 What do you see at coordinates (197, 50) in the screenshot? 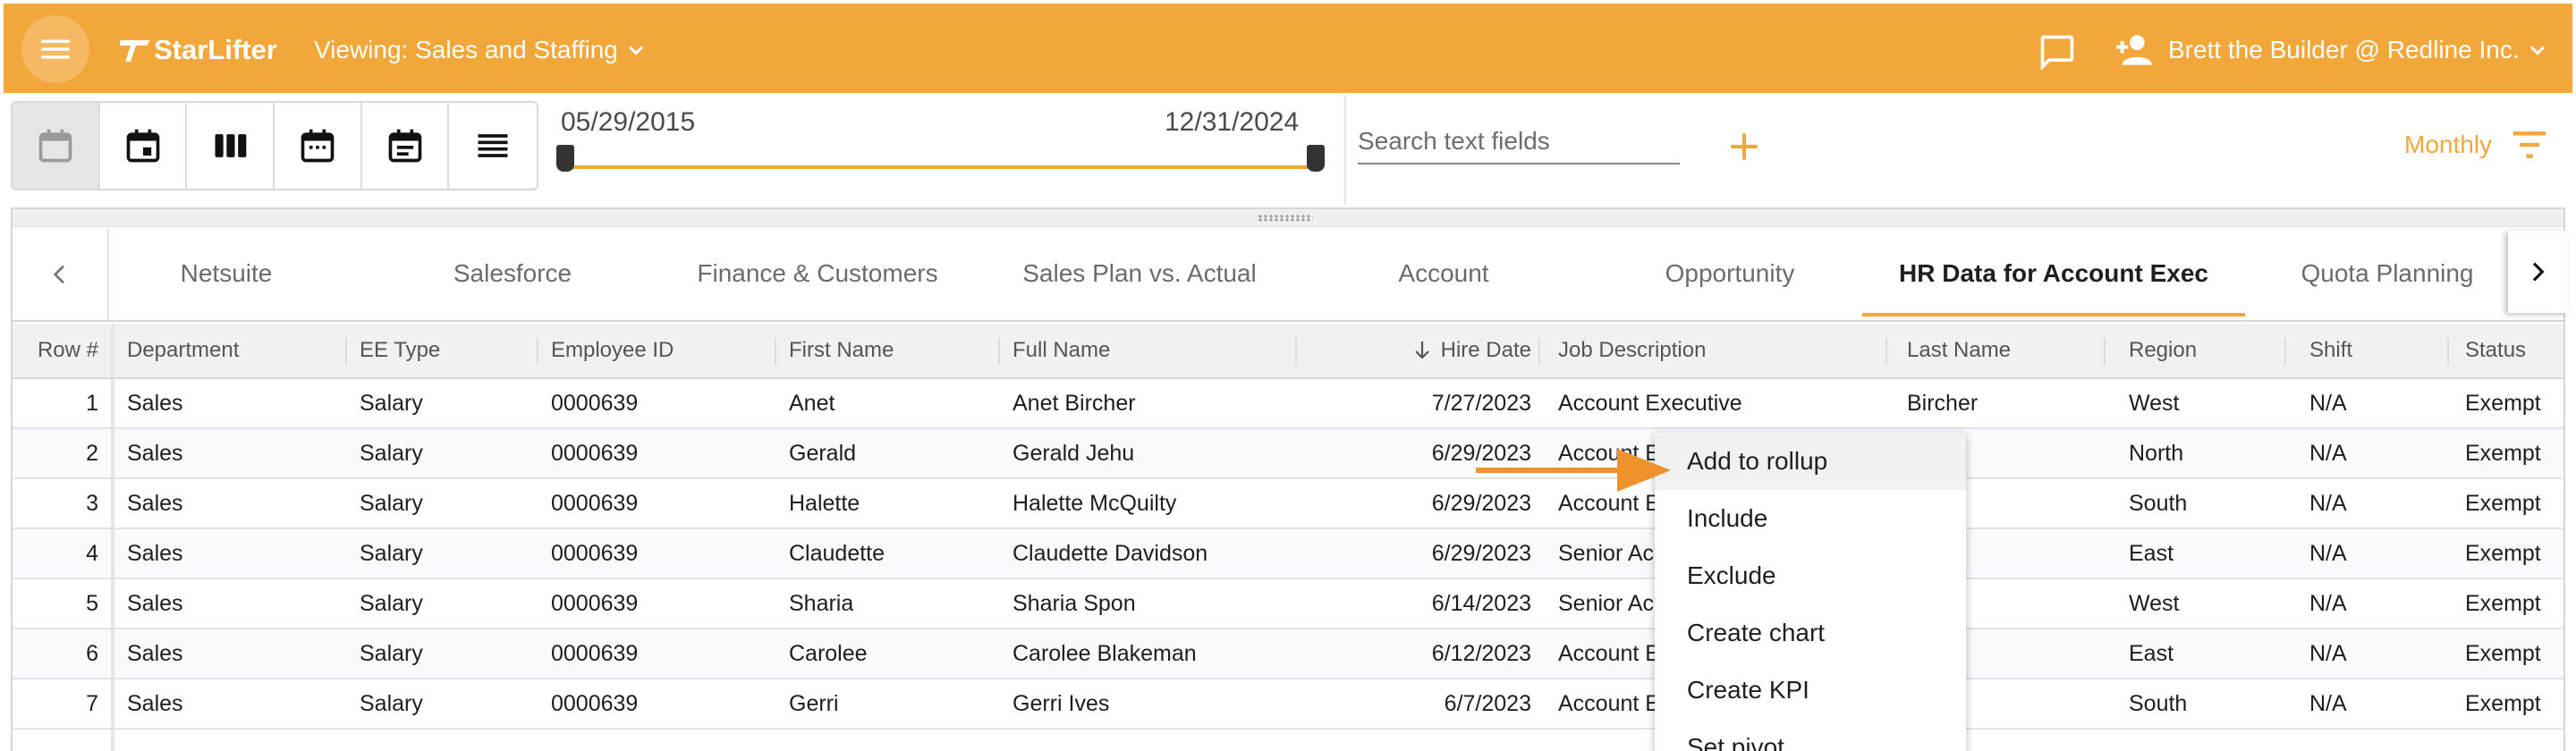
I see `app-logo: StarLifter` at bounding box center [197, 50].